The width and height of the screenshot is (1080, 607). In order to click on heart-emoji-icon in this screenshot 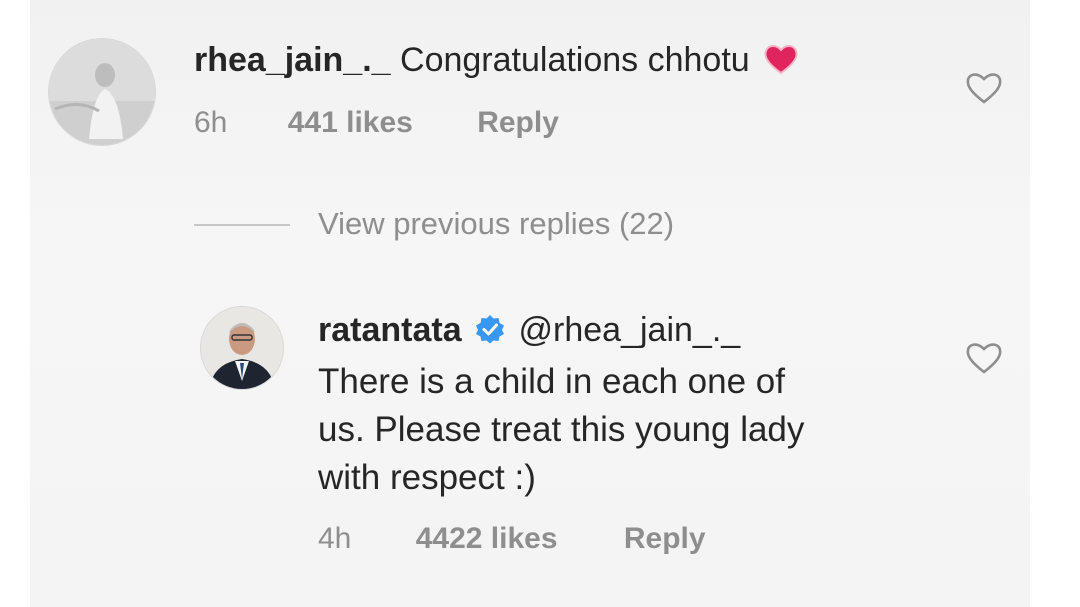, I will do `click(781, 63)`.